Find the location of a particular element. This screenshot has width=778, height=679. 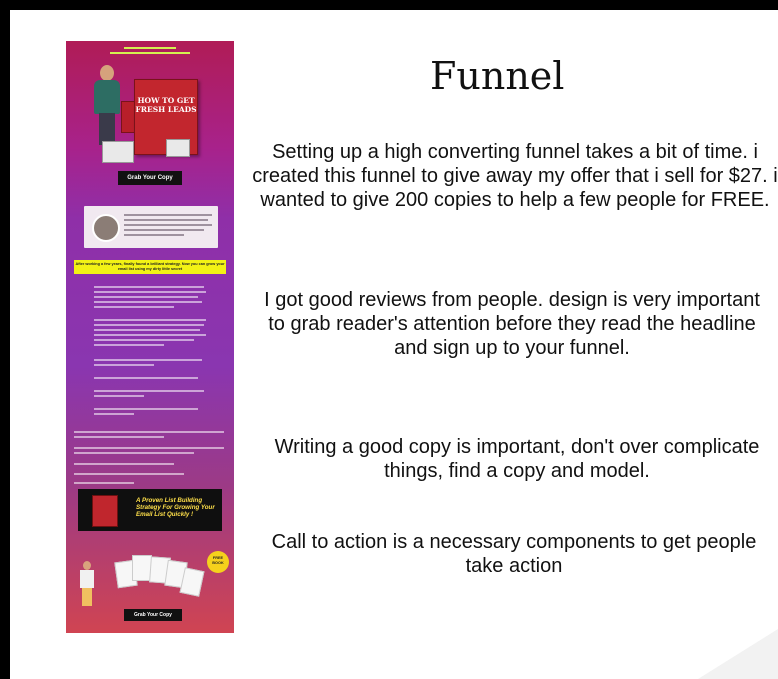

author-avatar is located at coordinates (106, 228).